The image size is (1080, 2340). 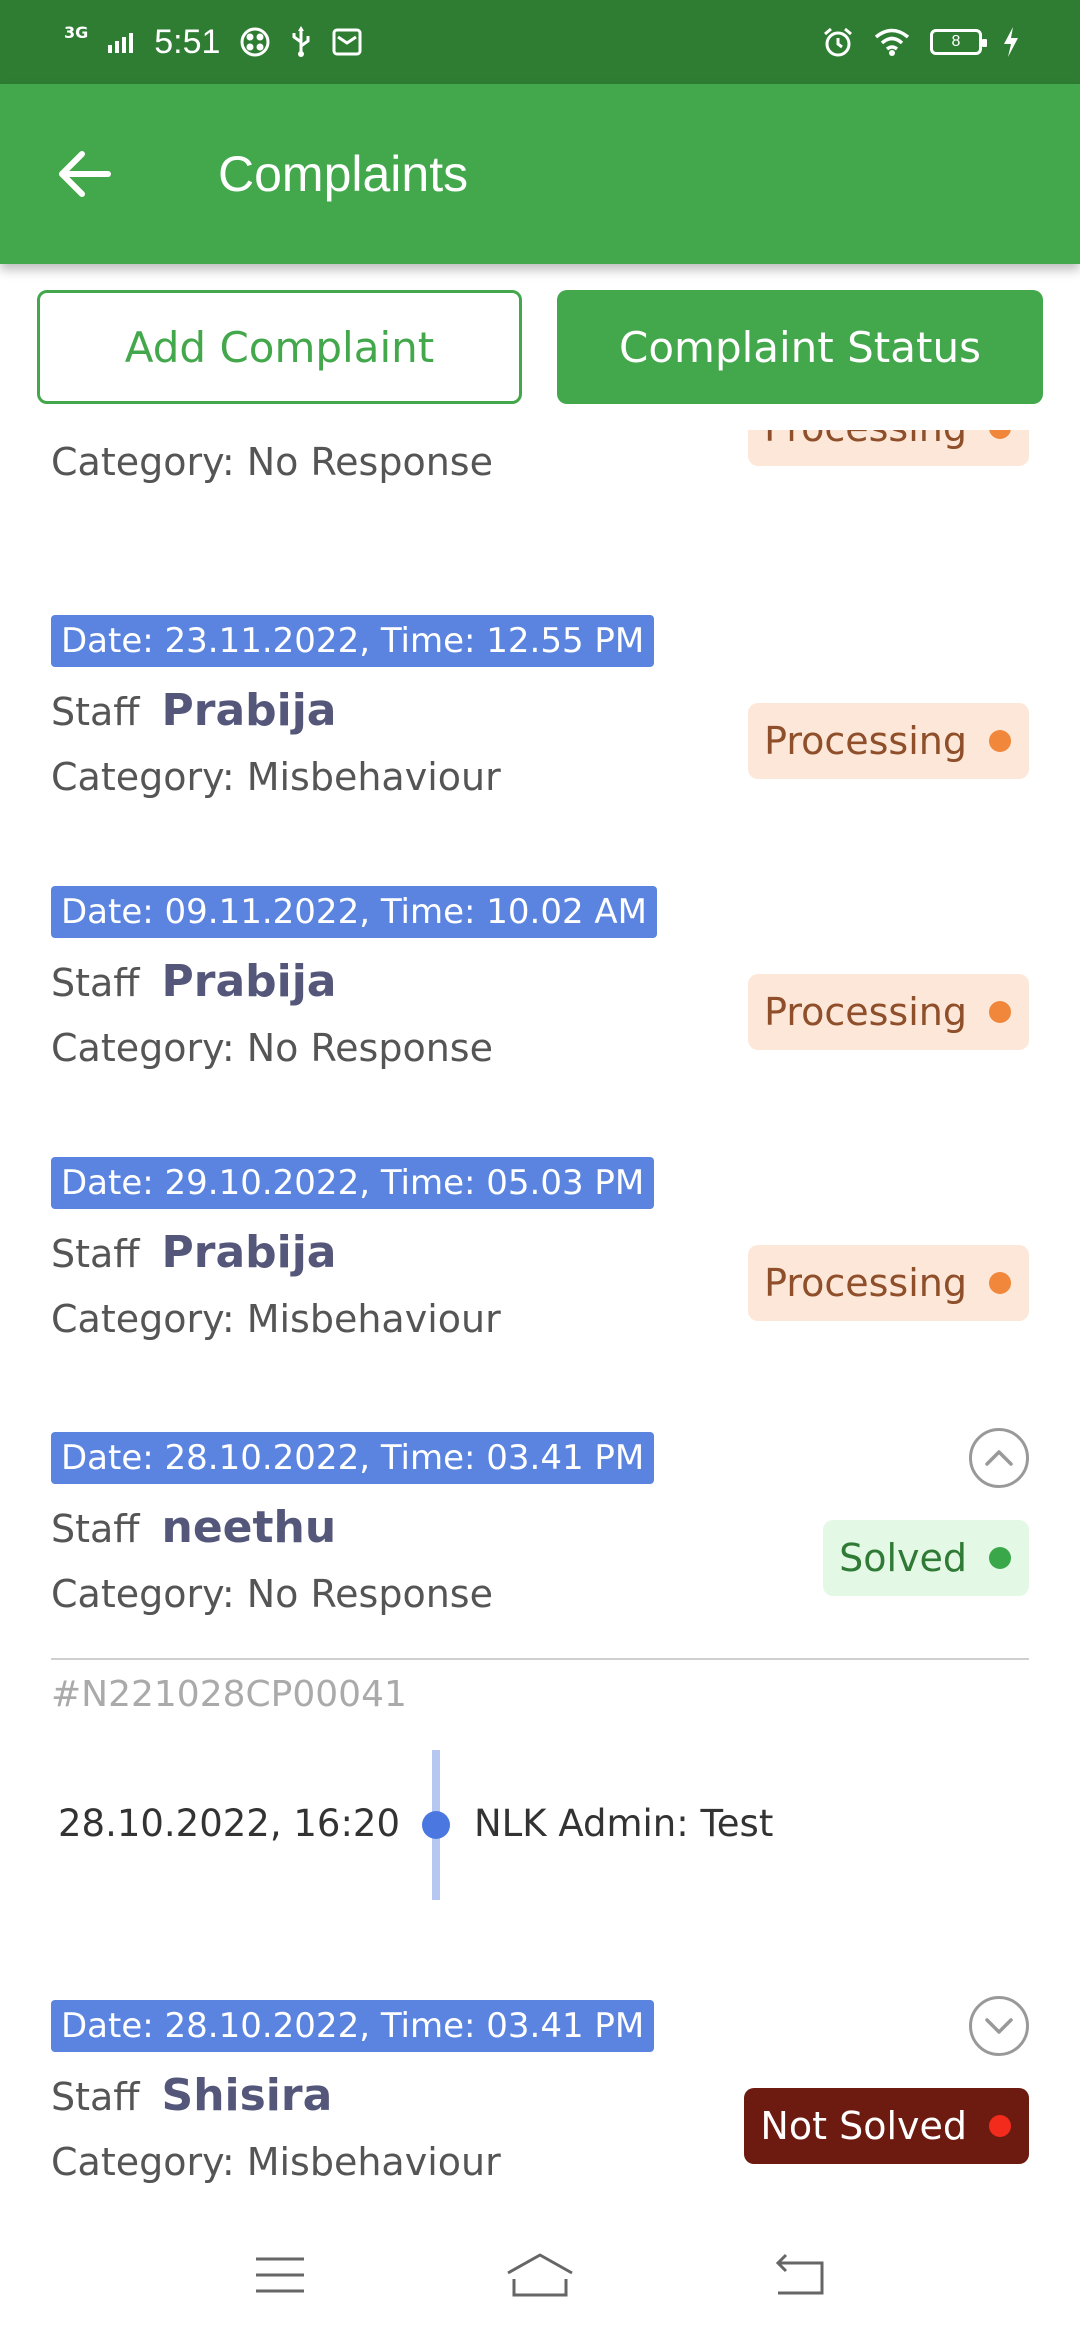 What do you see at coordinates (903, 1558) in the screenshot?
I see `status-label: Solved` at bounding box center [903, 1558].